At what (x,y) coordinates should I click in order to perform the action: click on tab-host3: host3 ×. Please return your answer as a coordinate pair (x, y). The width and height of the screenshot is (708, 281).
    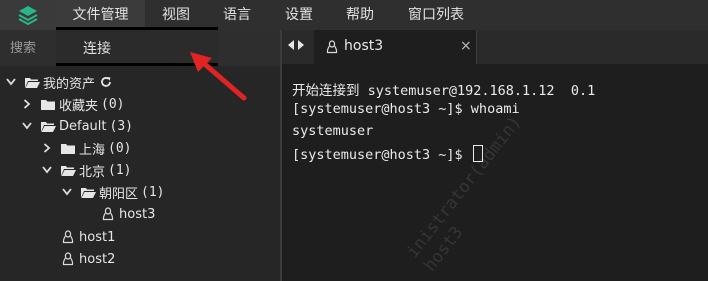
    Looking at the image, I should click on (395, 47).